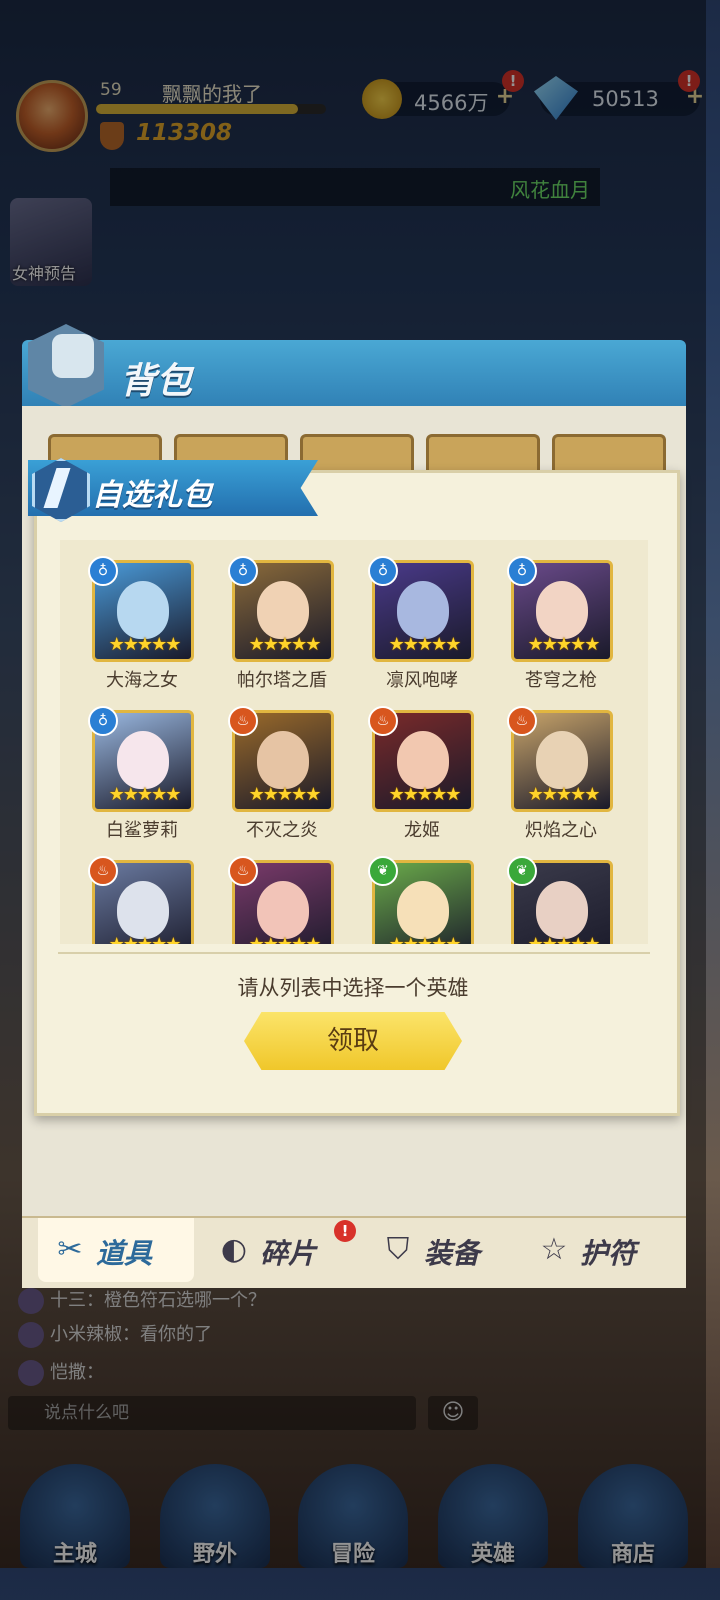  What do you see at coordinates (156, 381) in the screenshot?
I see `backpack-title: 背包` at bounding box center [156, 381].